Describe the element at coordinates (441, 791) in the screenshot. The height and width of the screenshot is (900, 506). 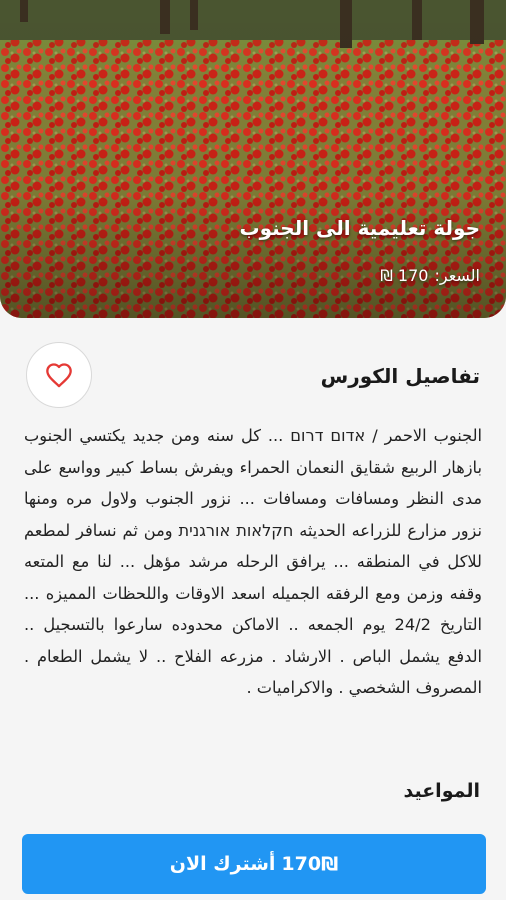
I see `schedule-heading: المواعيد` at that location.